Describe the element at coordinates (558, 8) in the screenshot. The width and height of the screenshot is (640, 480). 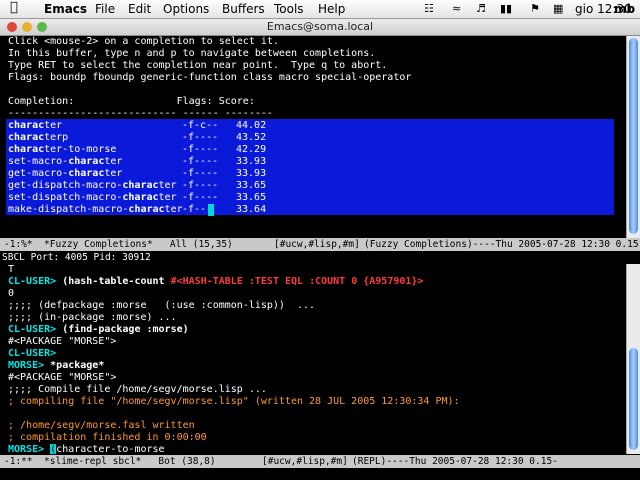
I see `input-menu-icon: ▦` at that location.